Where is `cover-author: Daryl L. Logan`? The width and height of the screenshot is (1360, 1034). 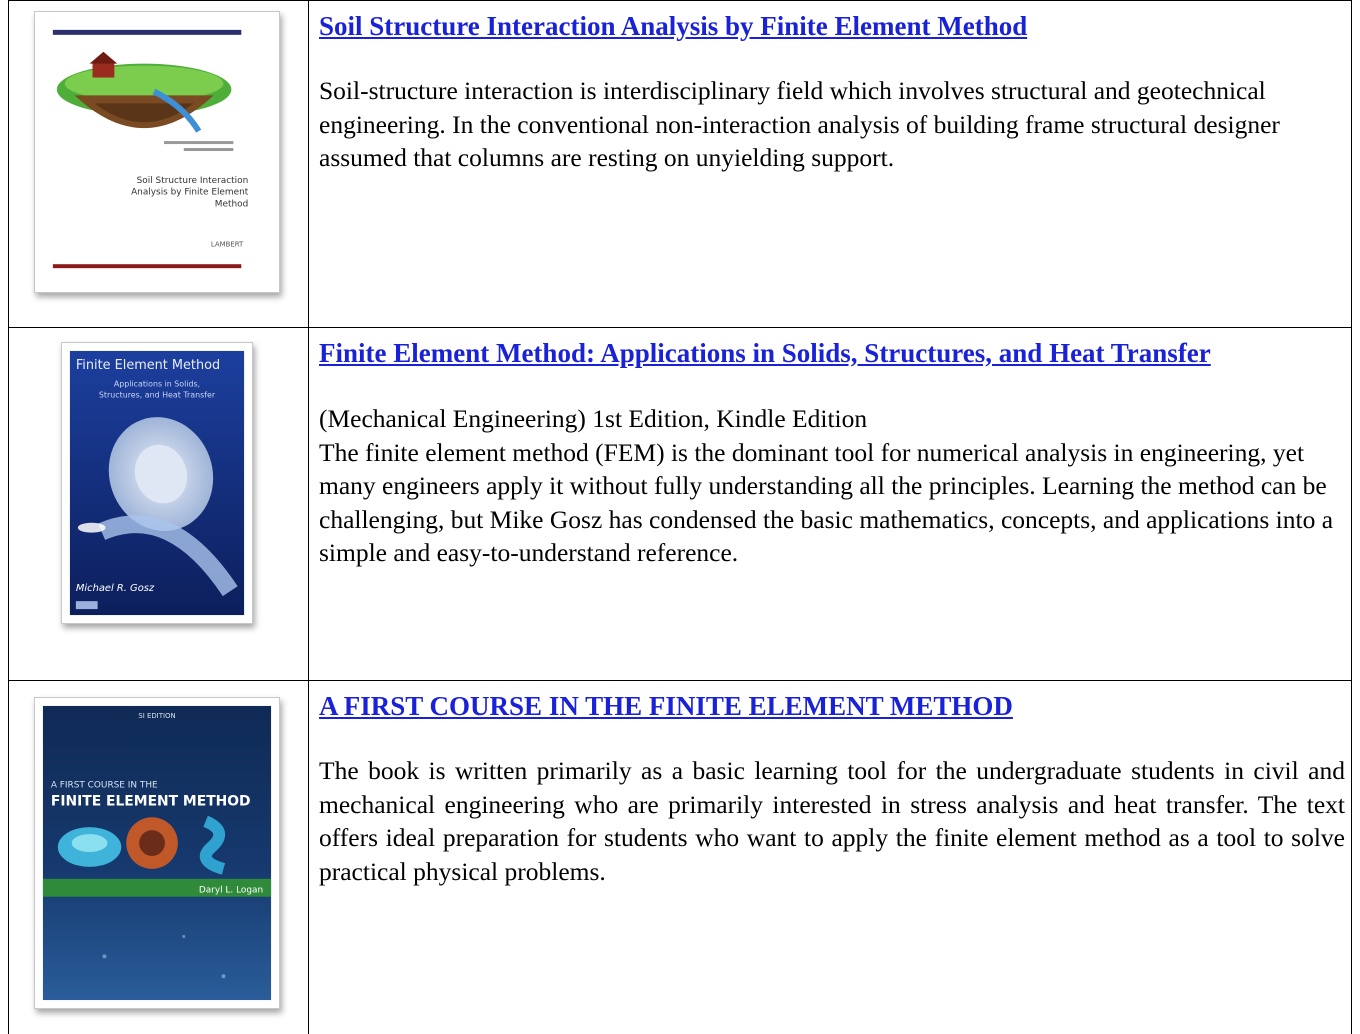
cover-author: Daryl L. Logan is located at coordinates (231, 891).